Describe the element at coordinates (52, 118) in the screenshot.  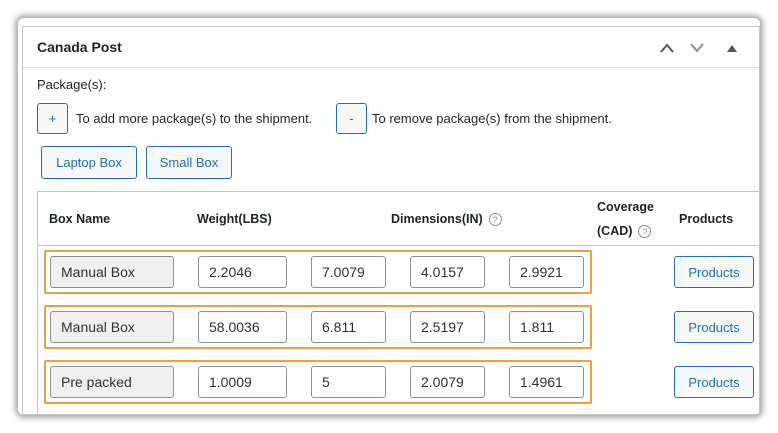
I see `add-package-button: +` at that location.